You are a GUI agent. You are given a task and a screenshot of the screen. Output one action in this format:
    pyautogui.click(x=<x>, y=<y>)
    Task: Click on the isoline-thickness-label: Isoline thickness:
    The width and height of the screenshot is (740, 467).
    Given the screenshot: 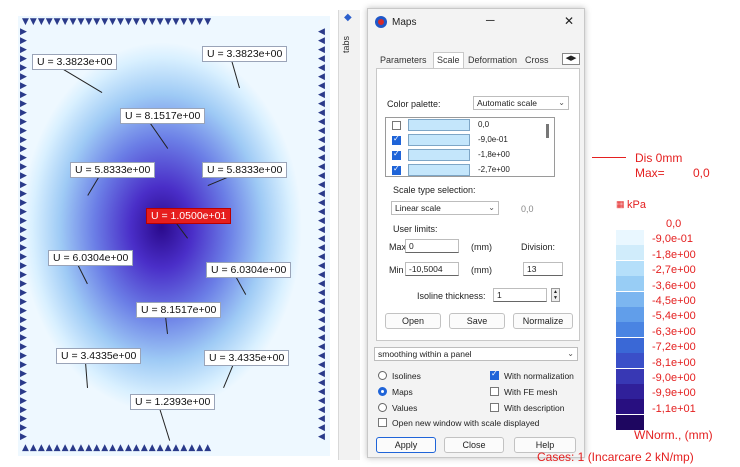 What is the action you would take?
    pyautogui.click(x=451, y=296)
    